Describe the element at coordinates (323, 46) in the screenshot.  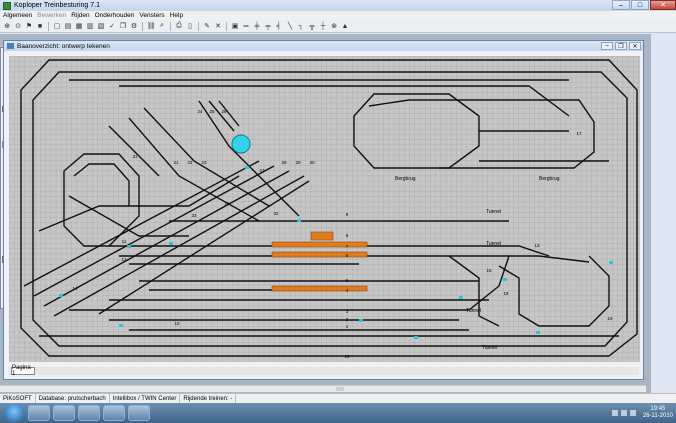
I see `child-title-bar: Baanoverzicht: ontwerp tekenen – ❐ ✕` at that location.